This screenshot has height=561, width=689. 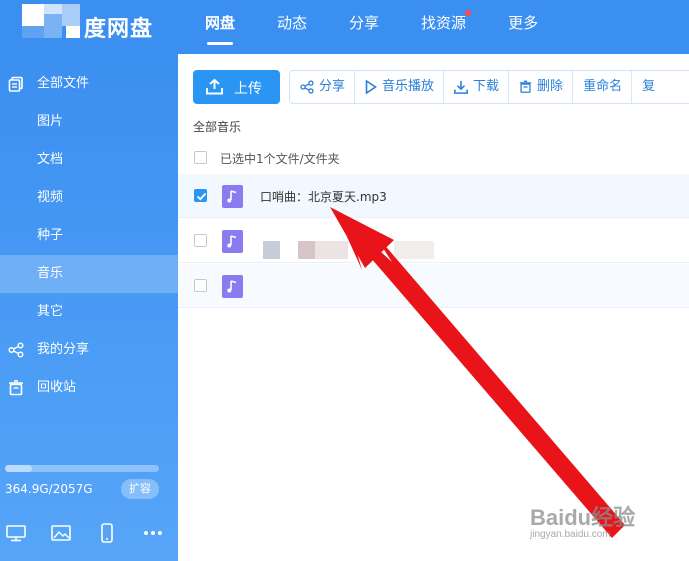 I want to click on nav-tab-more: 更多, so click(x=523, y=27).